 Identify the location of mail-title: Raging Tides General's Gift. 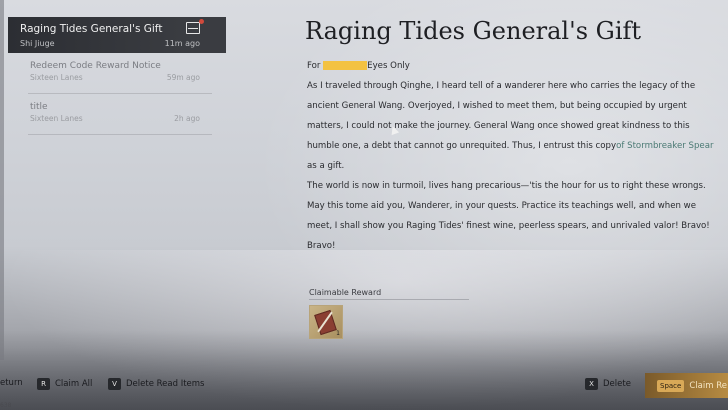
(91, 29).